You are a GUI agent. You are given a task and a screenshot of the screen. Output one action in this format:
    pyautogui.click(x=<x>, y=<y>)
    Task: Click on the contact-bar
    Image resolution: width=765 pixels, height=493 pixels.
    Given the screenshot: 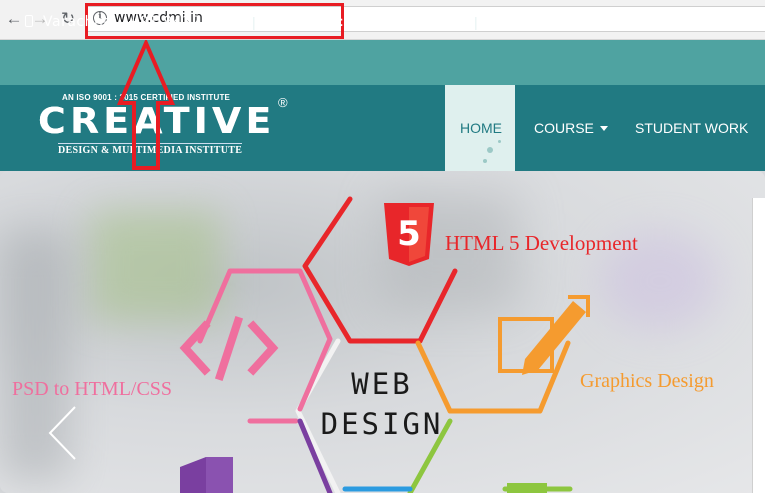 What is the action you would take?
    pyautogui.click(x=382, y=62)
    